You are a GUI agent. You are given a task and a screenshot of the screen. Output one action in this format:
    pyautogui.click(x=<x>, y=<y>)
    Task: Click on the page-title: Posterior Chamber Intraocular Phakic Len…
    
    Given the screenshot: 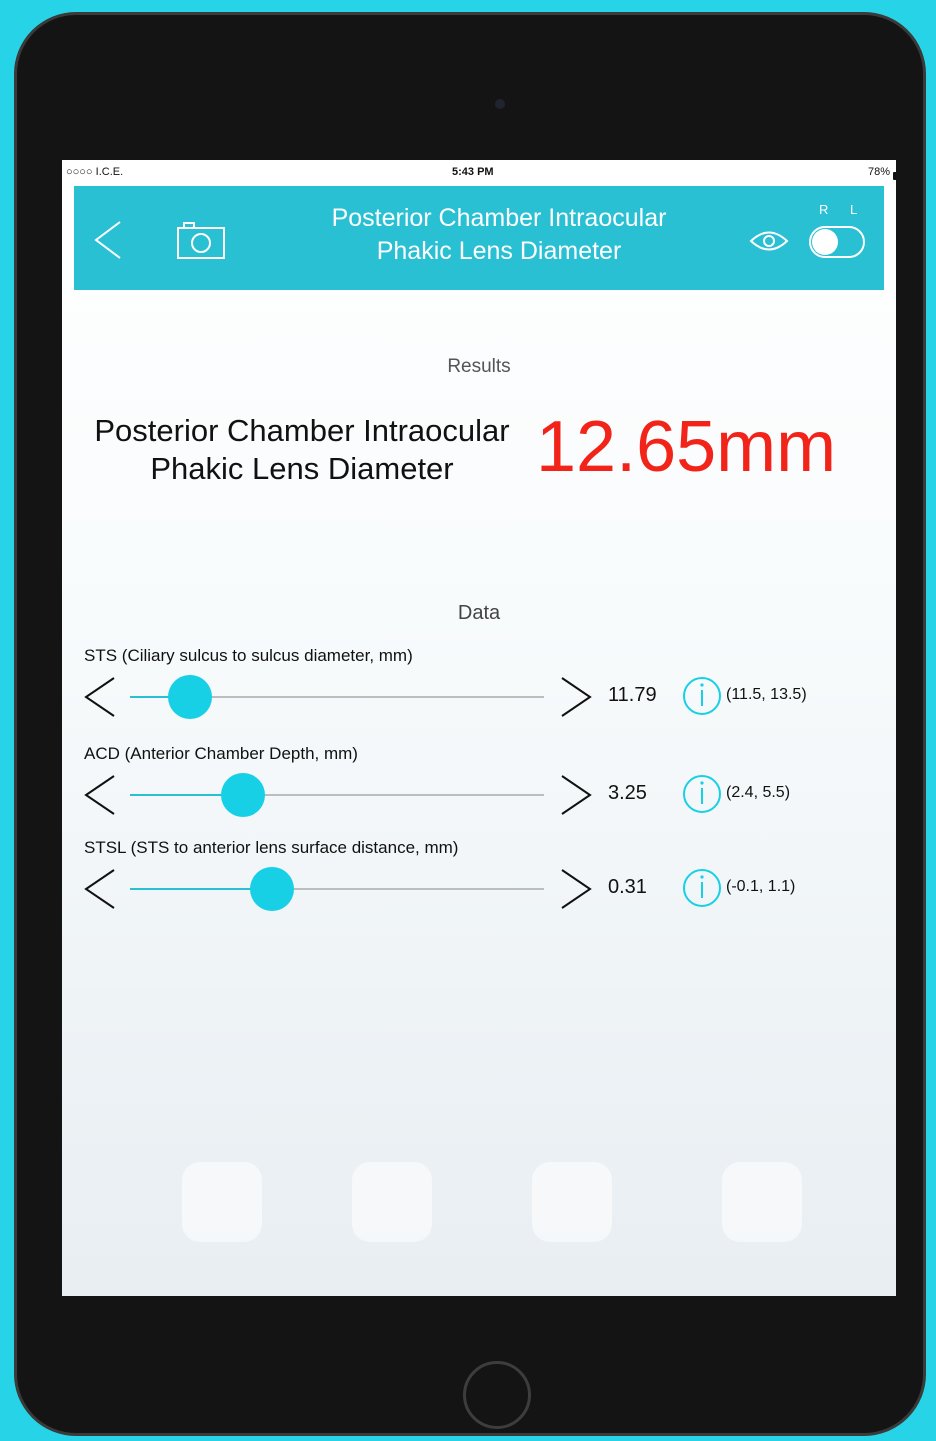 What is the action you would take?
    pyautogui.click(x=499, y=235)
    